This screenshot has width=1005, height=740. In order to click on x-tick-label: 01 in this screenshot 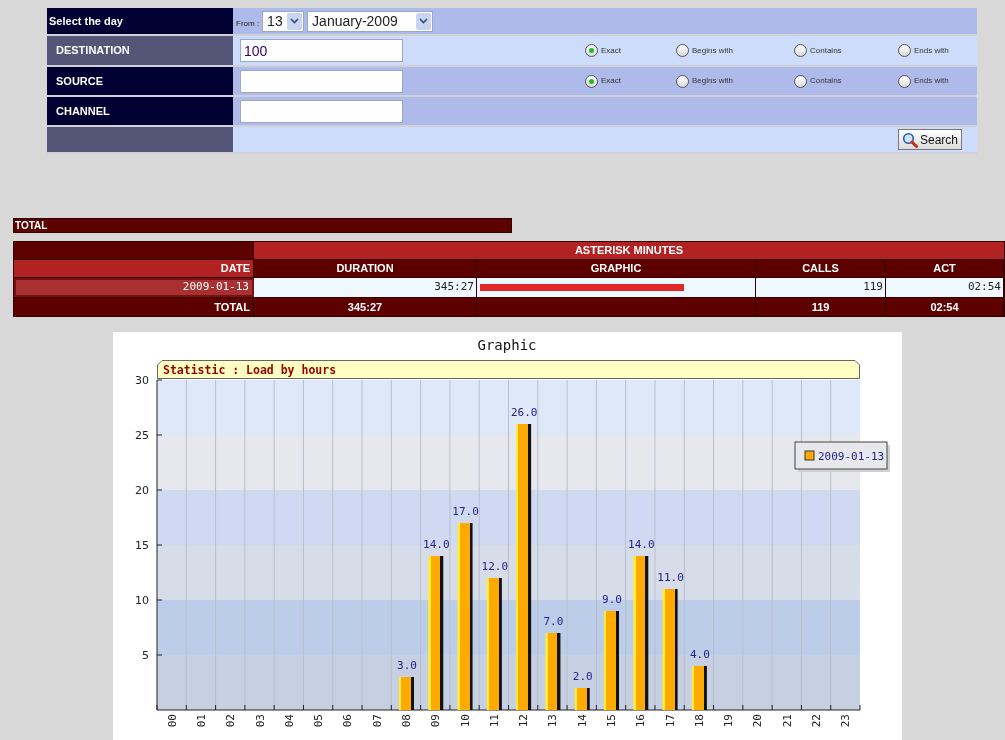, I will do `click(201, 721)`.